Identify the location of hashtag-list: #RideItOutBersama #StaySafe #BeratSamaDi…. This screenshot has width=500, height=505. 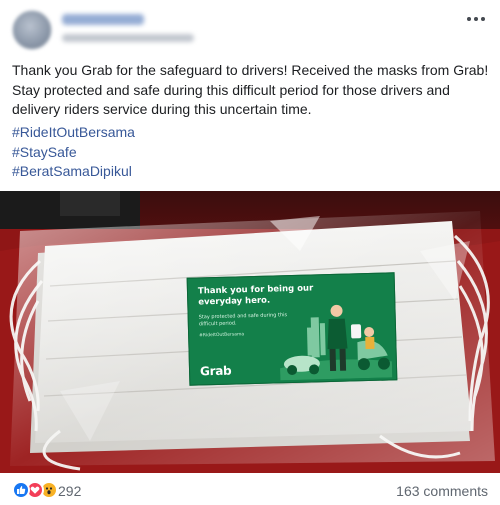
(73, 152).